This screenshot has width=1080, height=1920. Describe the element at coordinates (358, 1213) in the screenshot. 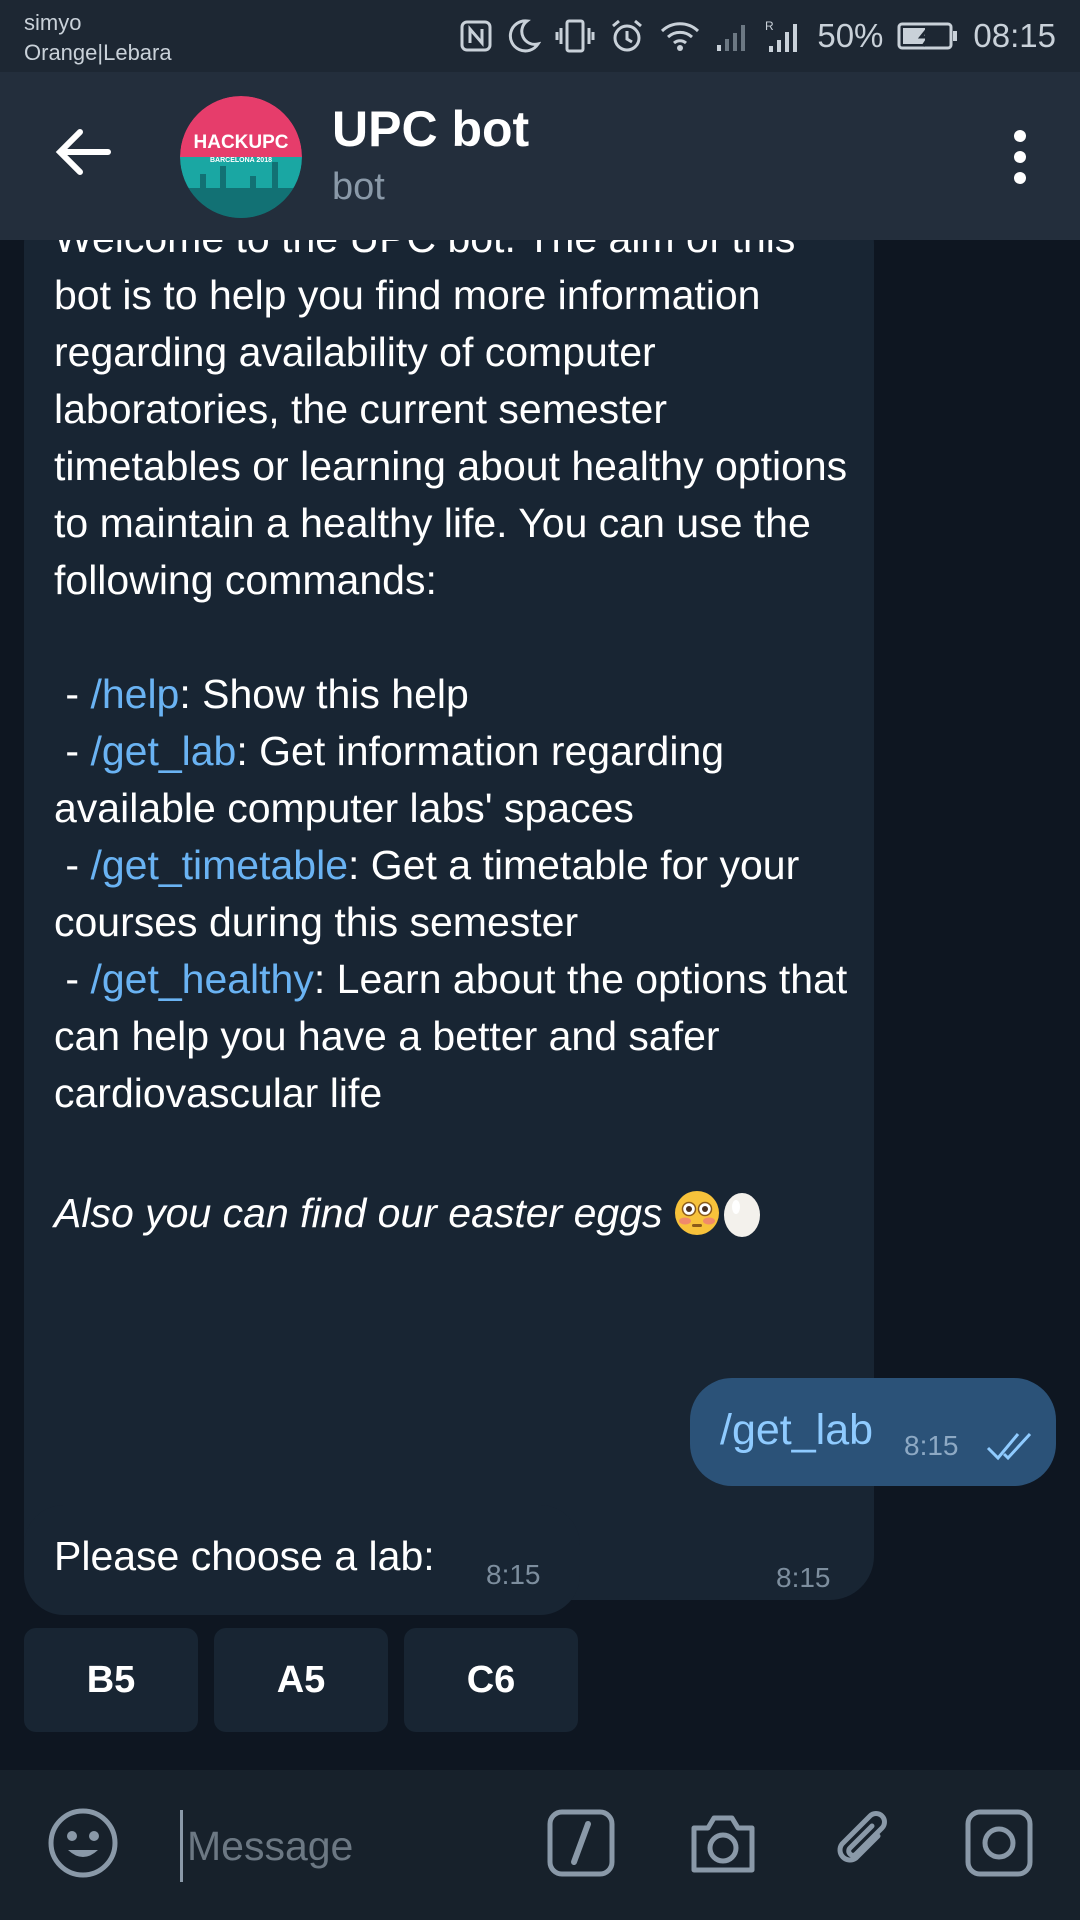

I see `easter-eggs-text: Also you can find our easter eggs` at that location.